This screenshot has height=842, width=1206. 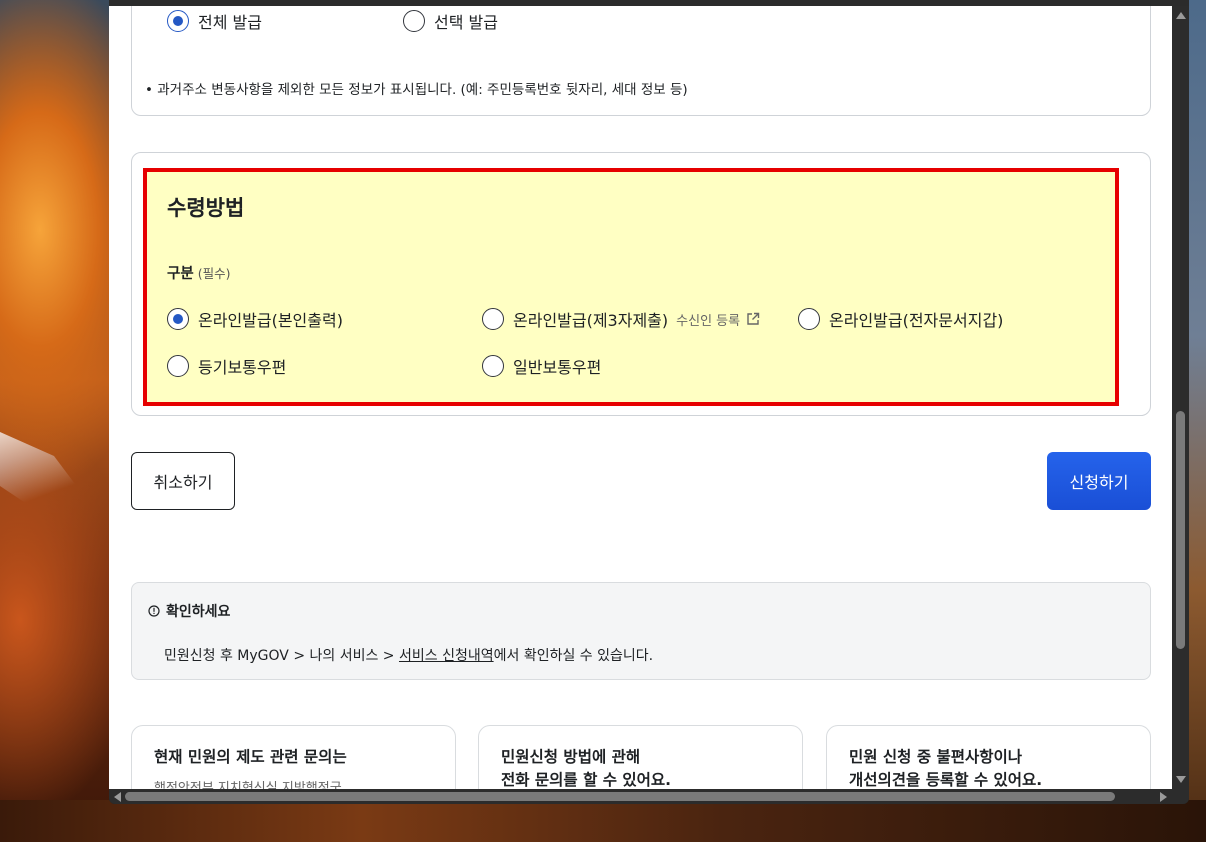 I want to click on scroll-right-arrow-icon, so click(x=1163, y=797).